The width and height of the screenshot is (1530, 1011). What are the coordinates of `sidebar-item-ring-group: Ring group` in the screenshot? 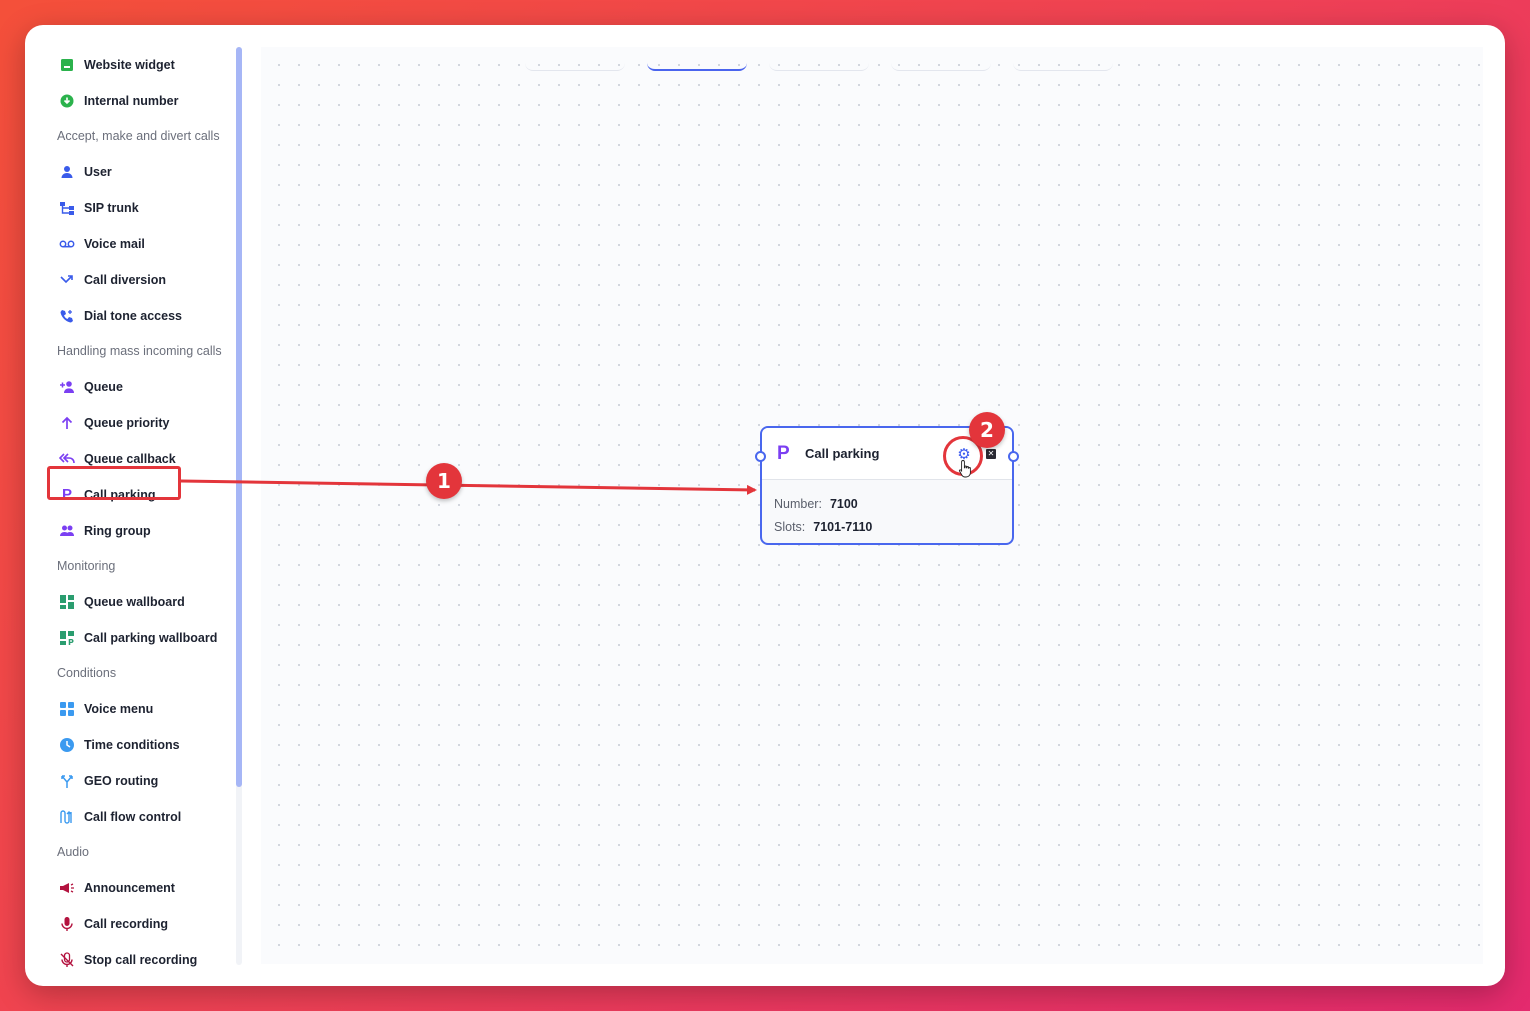 It's located at (134, 531).